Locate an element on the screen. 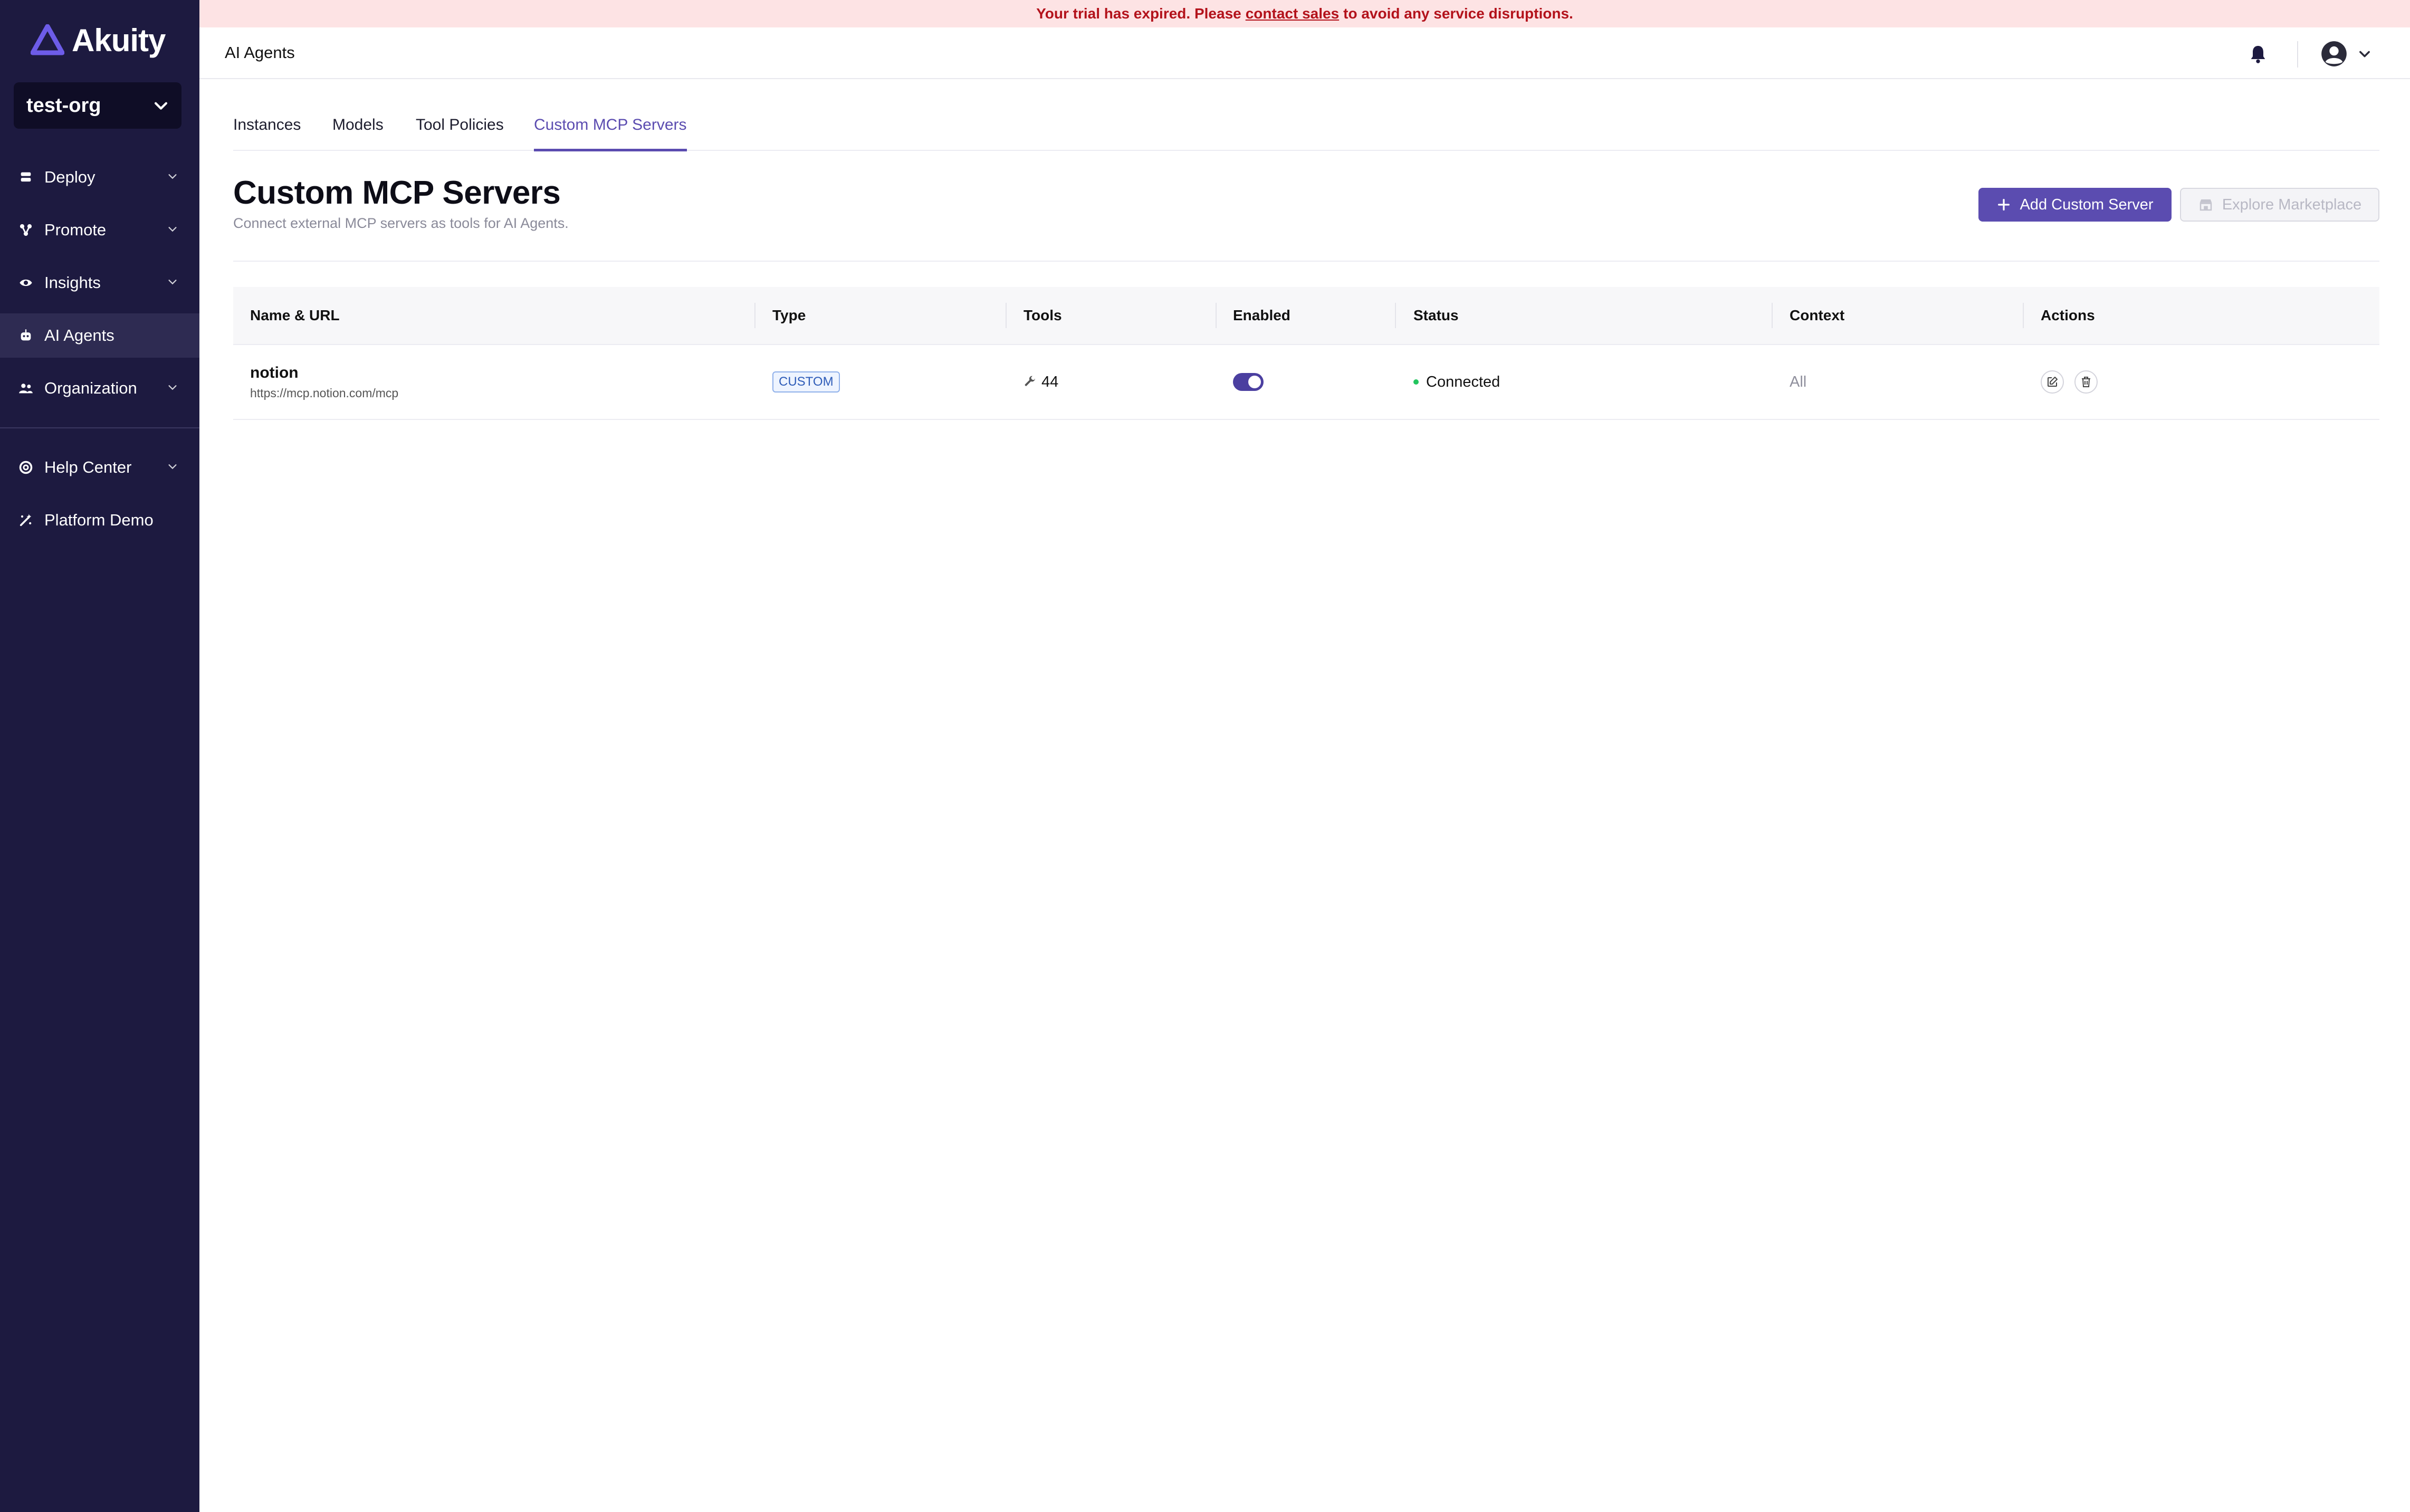 This screenshot has height=1512, width=2410. trash-icon is located at coordinates (2086, 382).